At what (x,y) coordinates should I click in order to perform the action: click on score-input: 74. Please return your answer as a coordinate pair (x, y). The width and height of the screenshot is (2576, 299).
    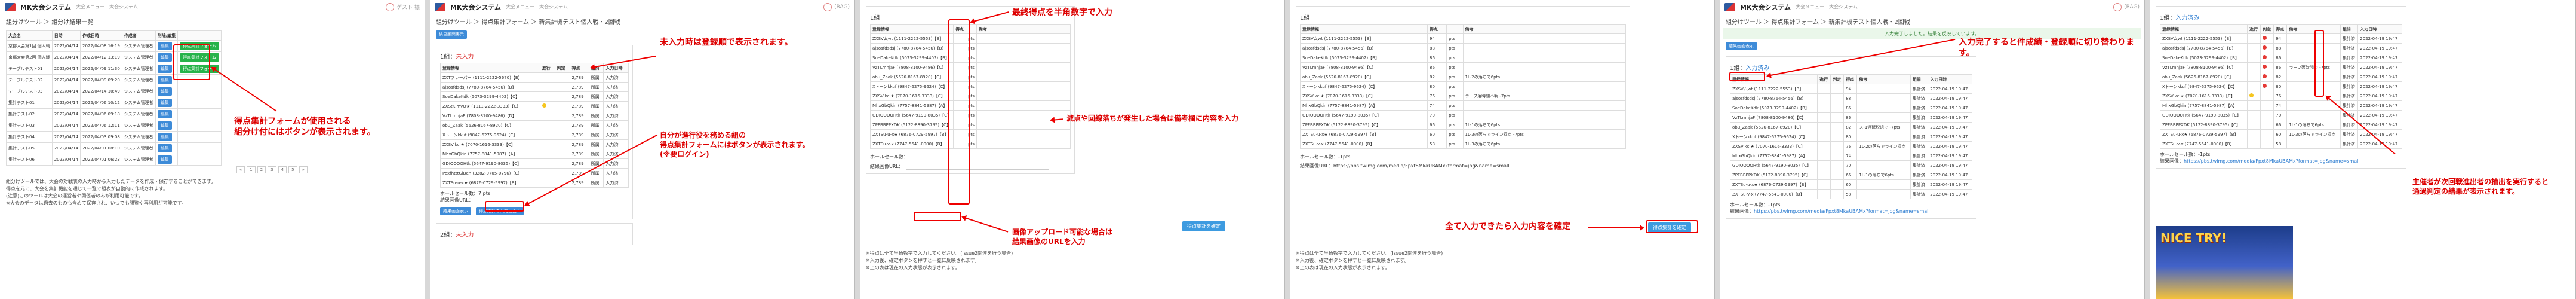
    Looking at the image, I should click on (1437, 105).